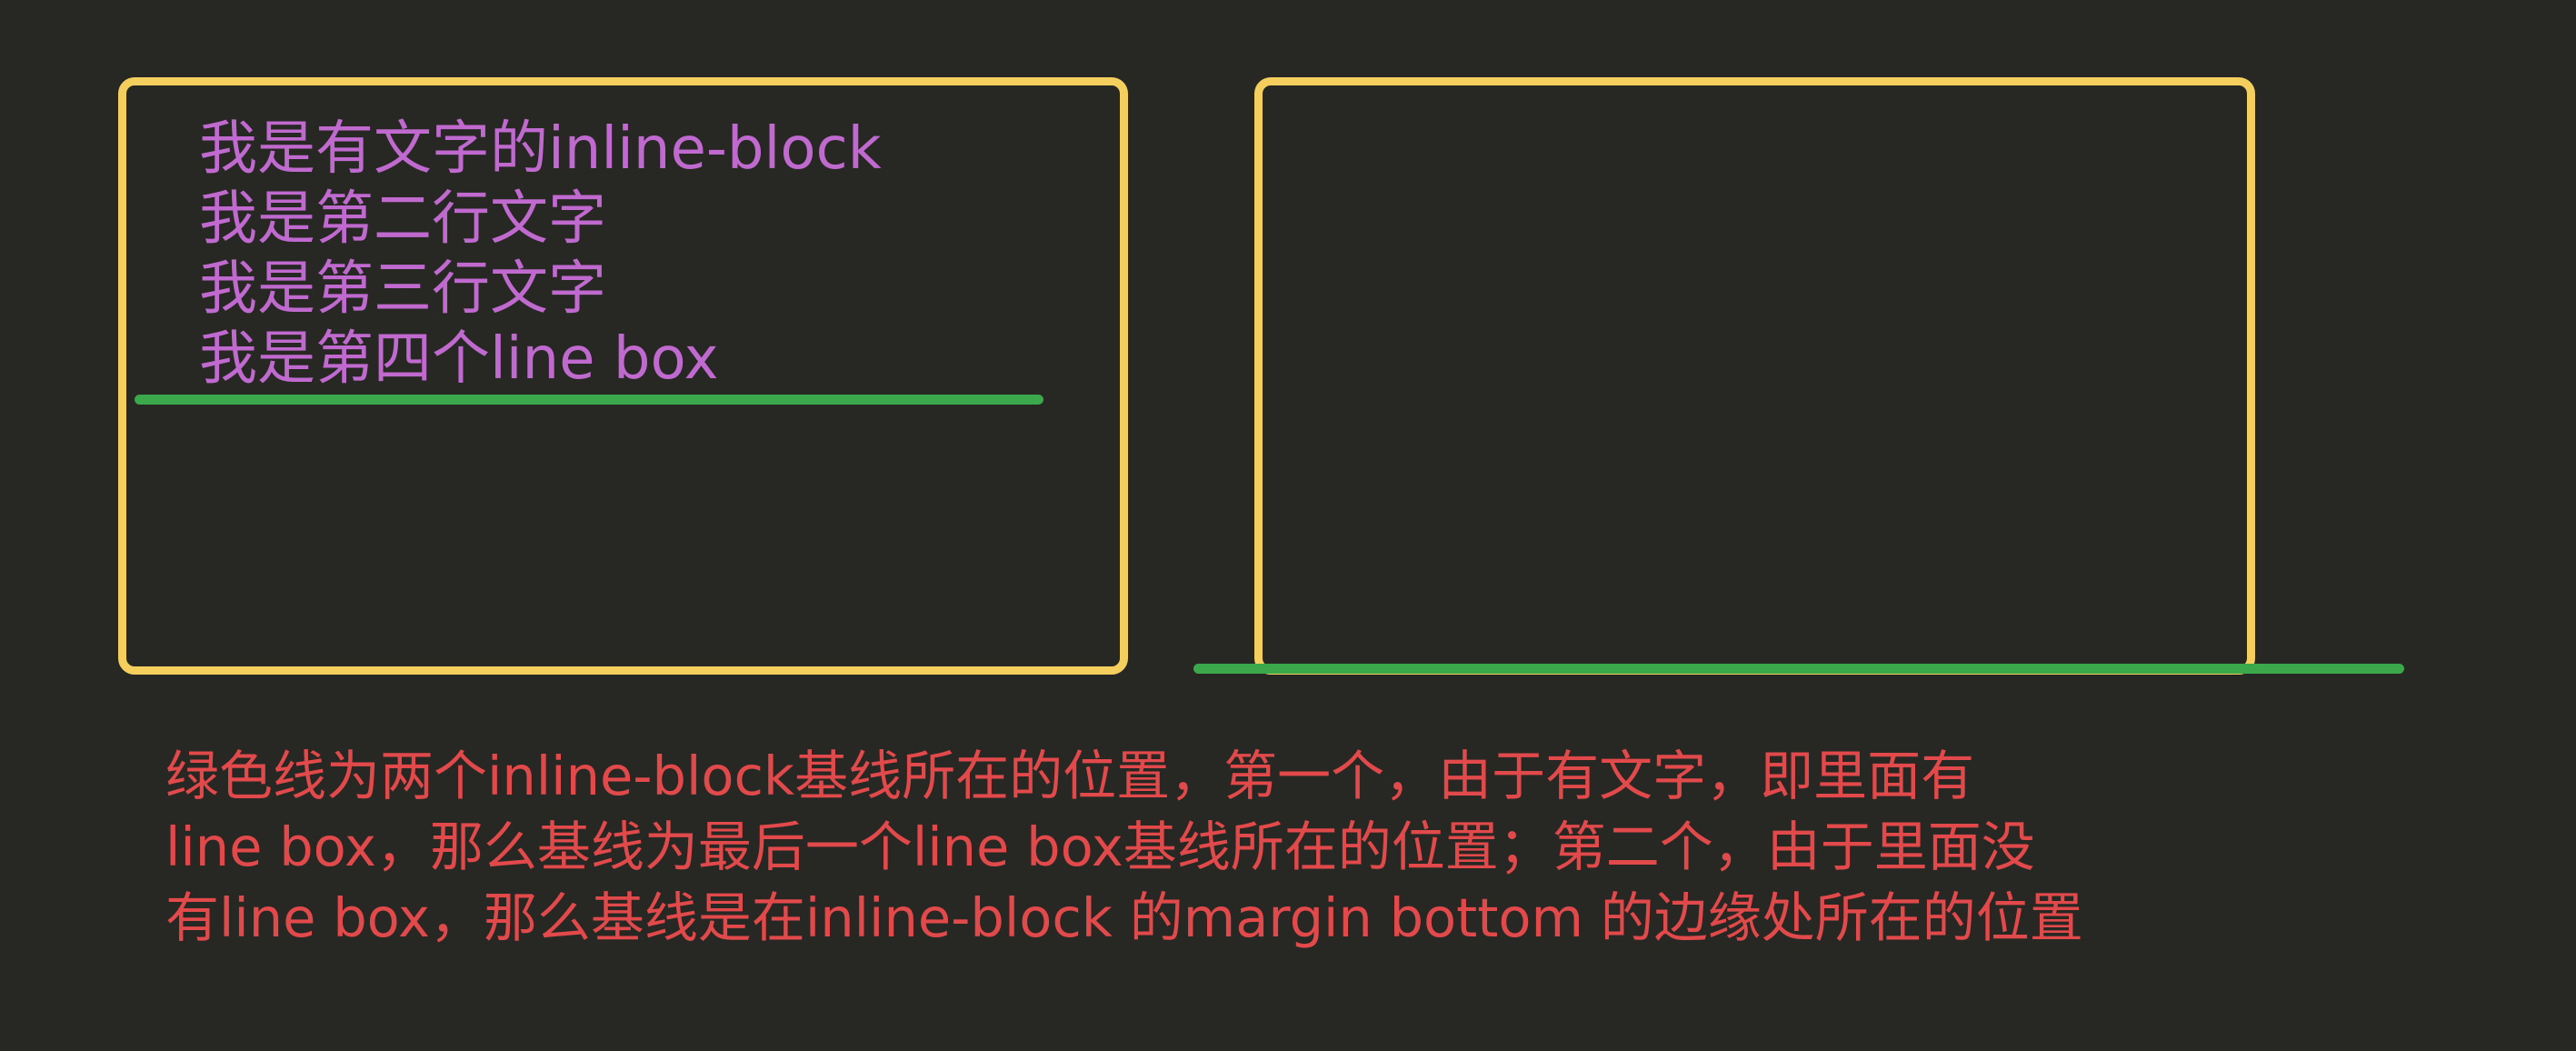 This screenshot has width=2576, height=1051. Describe the element at coordinates (540, 149) in the screenshot. I see `line-box-1: 我是有文字的inline-block` at that location.